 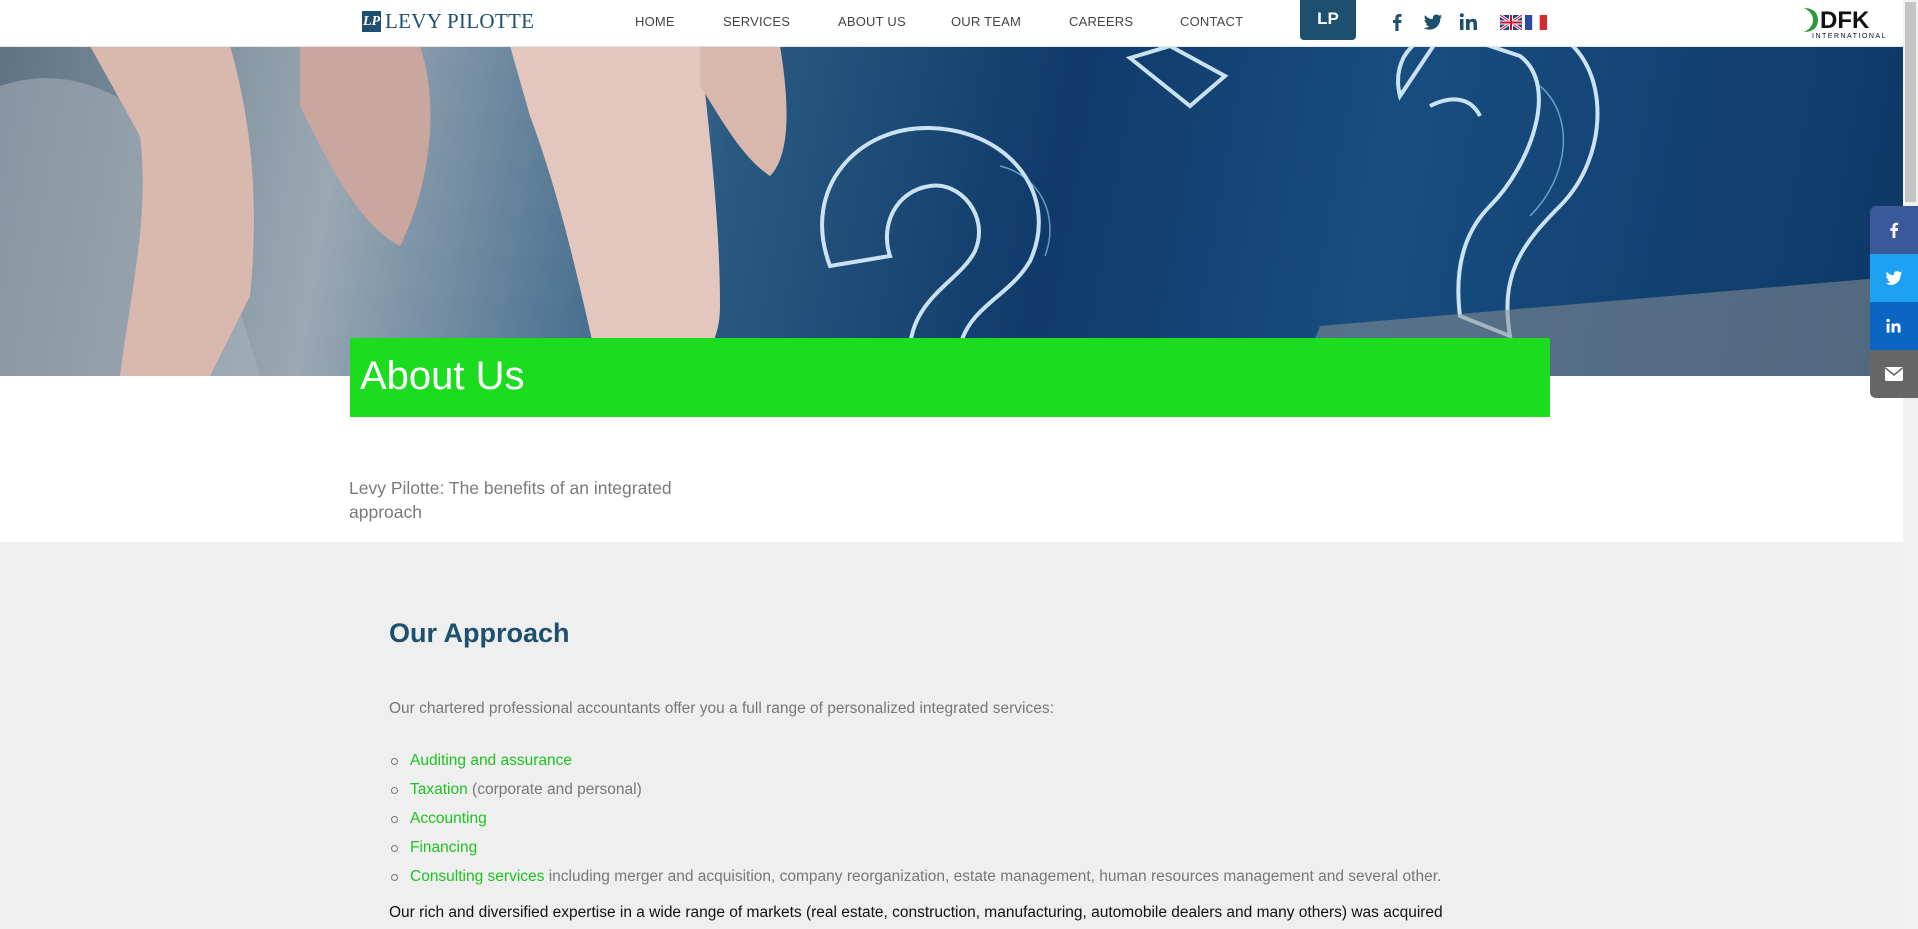 What do you see at coordinates (1536, 22) in the screenshot?
I see `fr-flag-icon` at bounding box center [1536, 22].